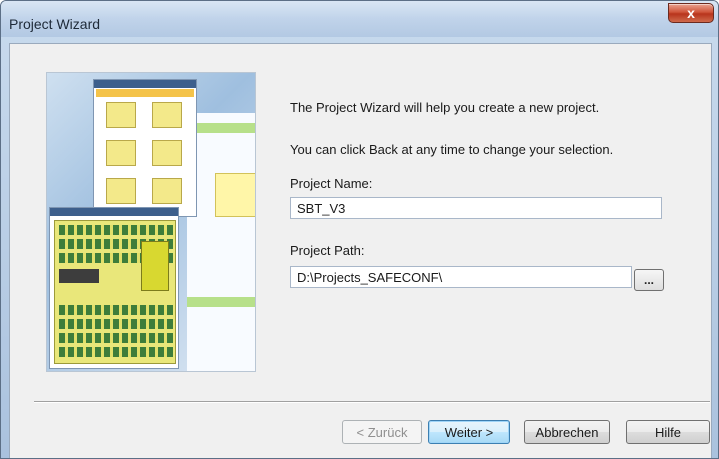  I want to click on illustration-function-block, so click(235, 195).